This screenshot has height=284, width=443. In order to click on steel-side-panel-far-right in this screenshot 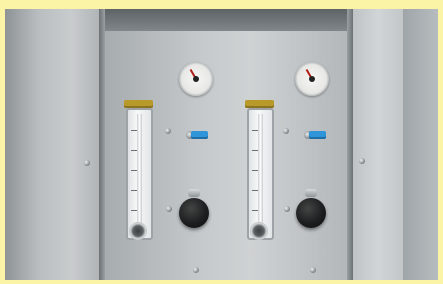, I will do `click(420, 144)`.